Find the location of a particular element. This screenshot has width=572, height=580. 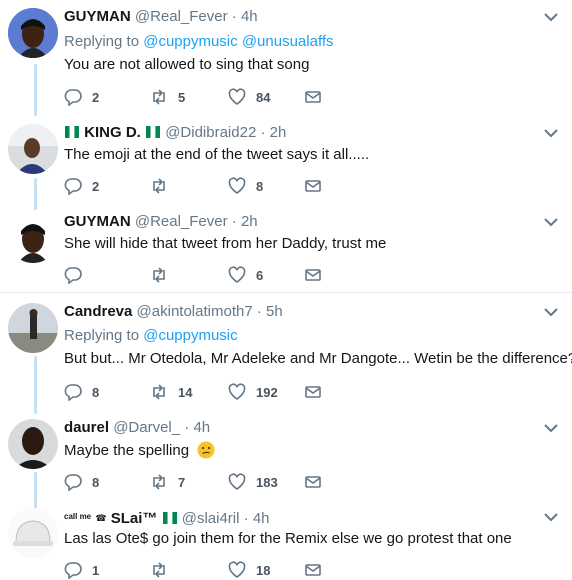

like-button: 6 is located at coordinates (245, 275).